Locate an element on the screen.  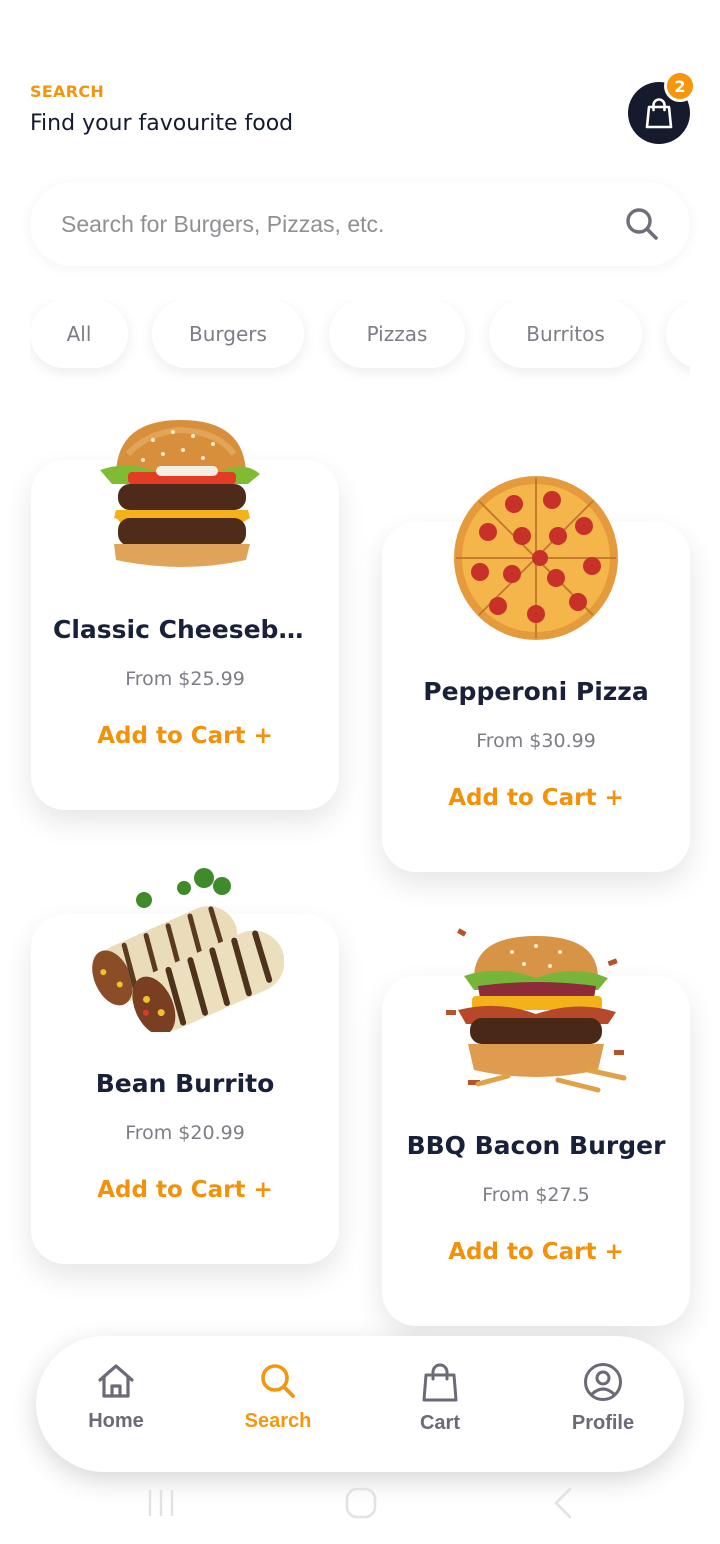
product-price: From $27.5 is located at coordinates (536, 1195).